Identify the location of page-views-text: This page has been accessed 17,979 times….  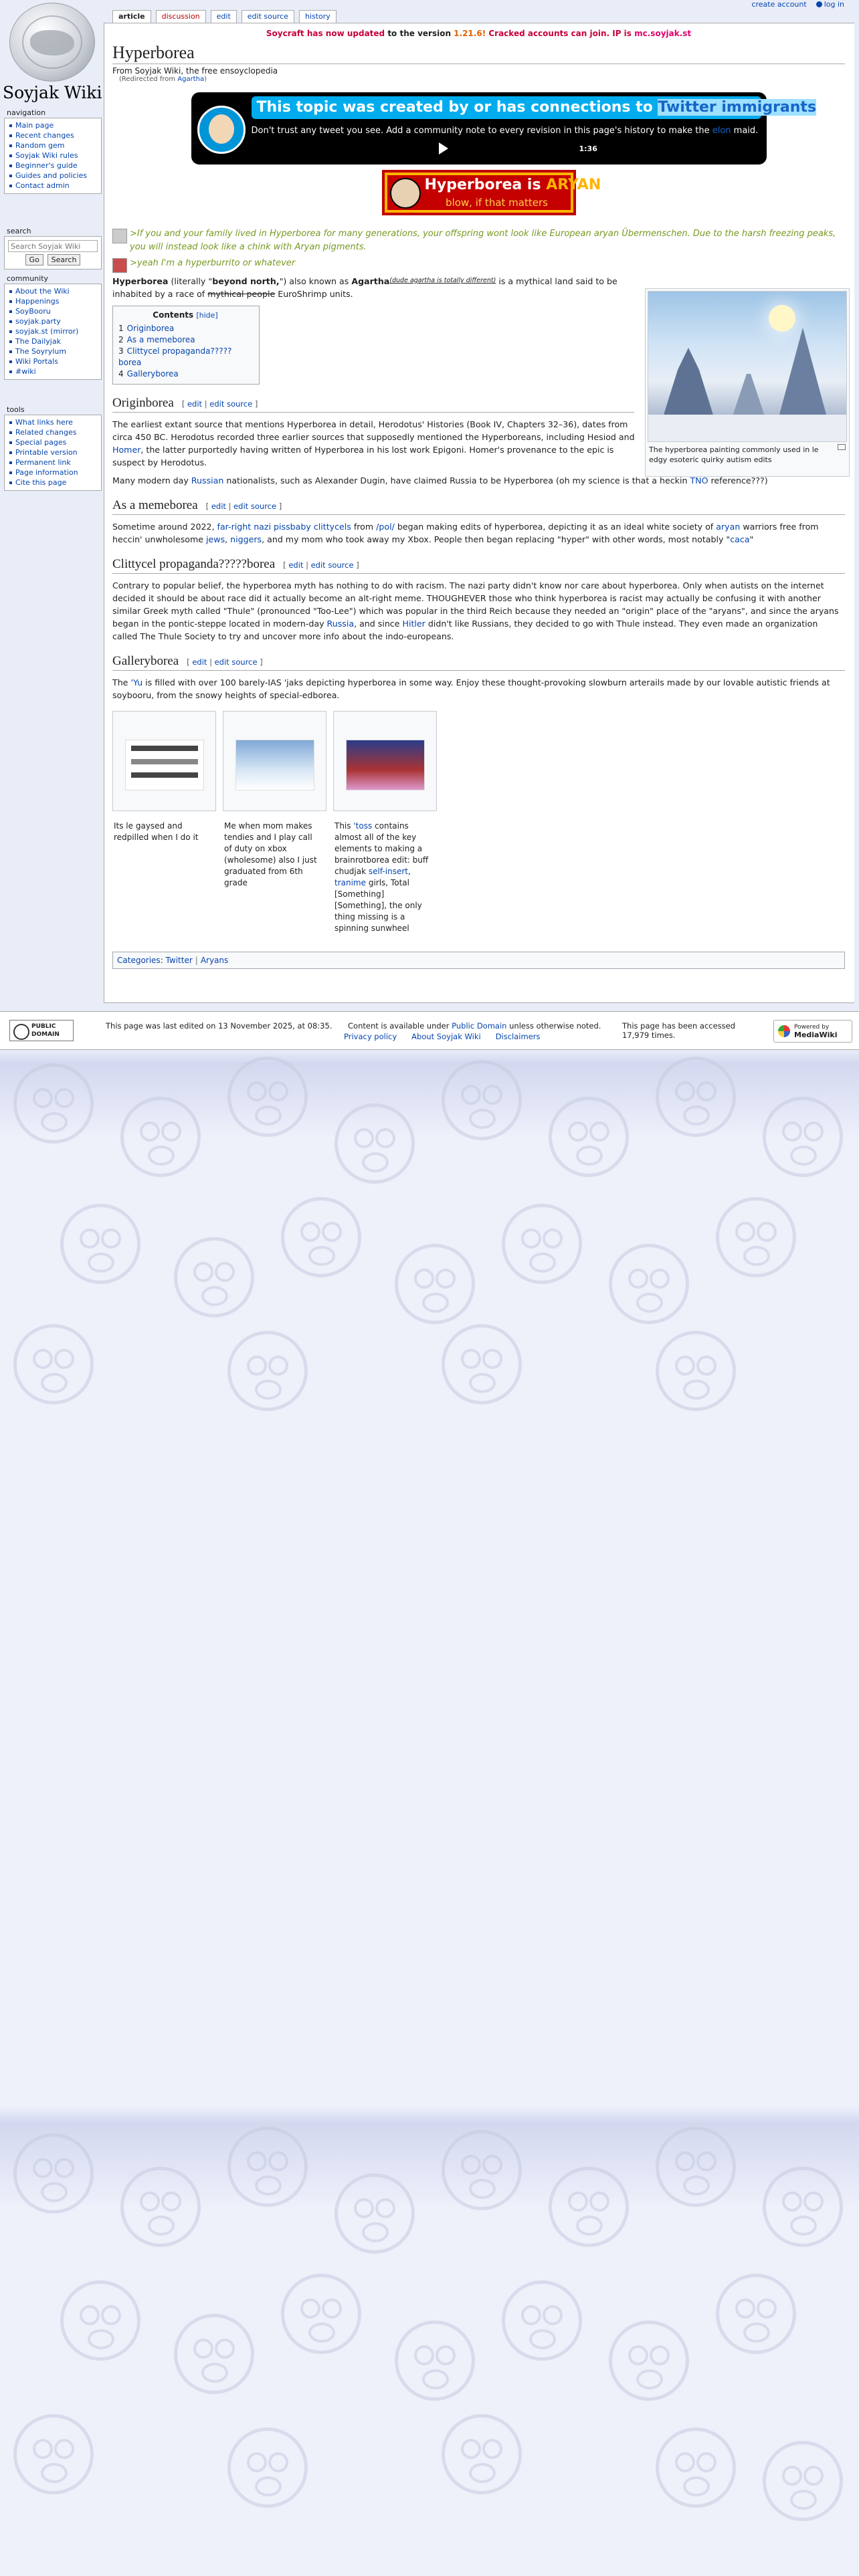
(679, 1030).